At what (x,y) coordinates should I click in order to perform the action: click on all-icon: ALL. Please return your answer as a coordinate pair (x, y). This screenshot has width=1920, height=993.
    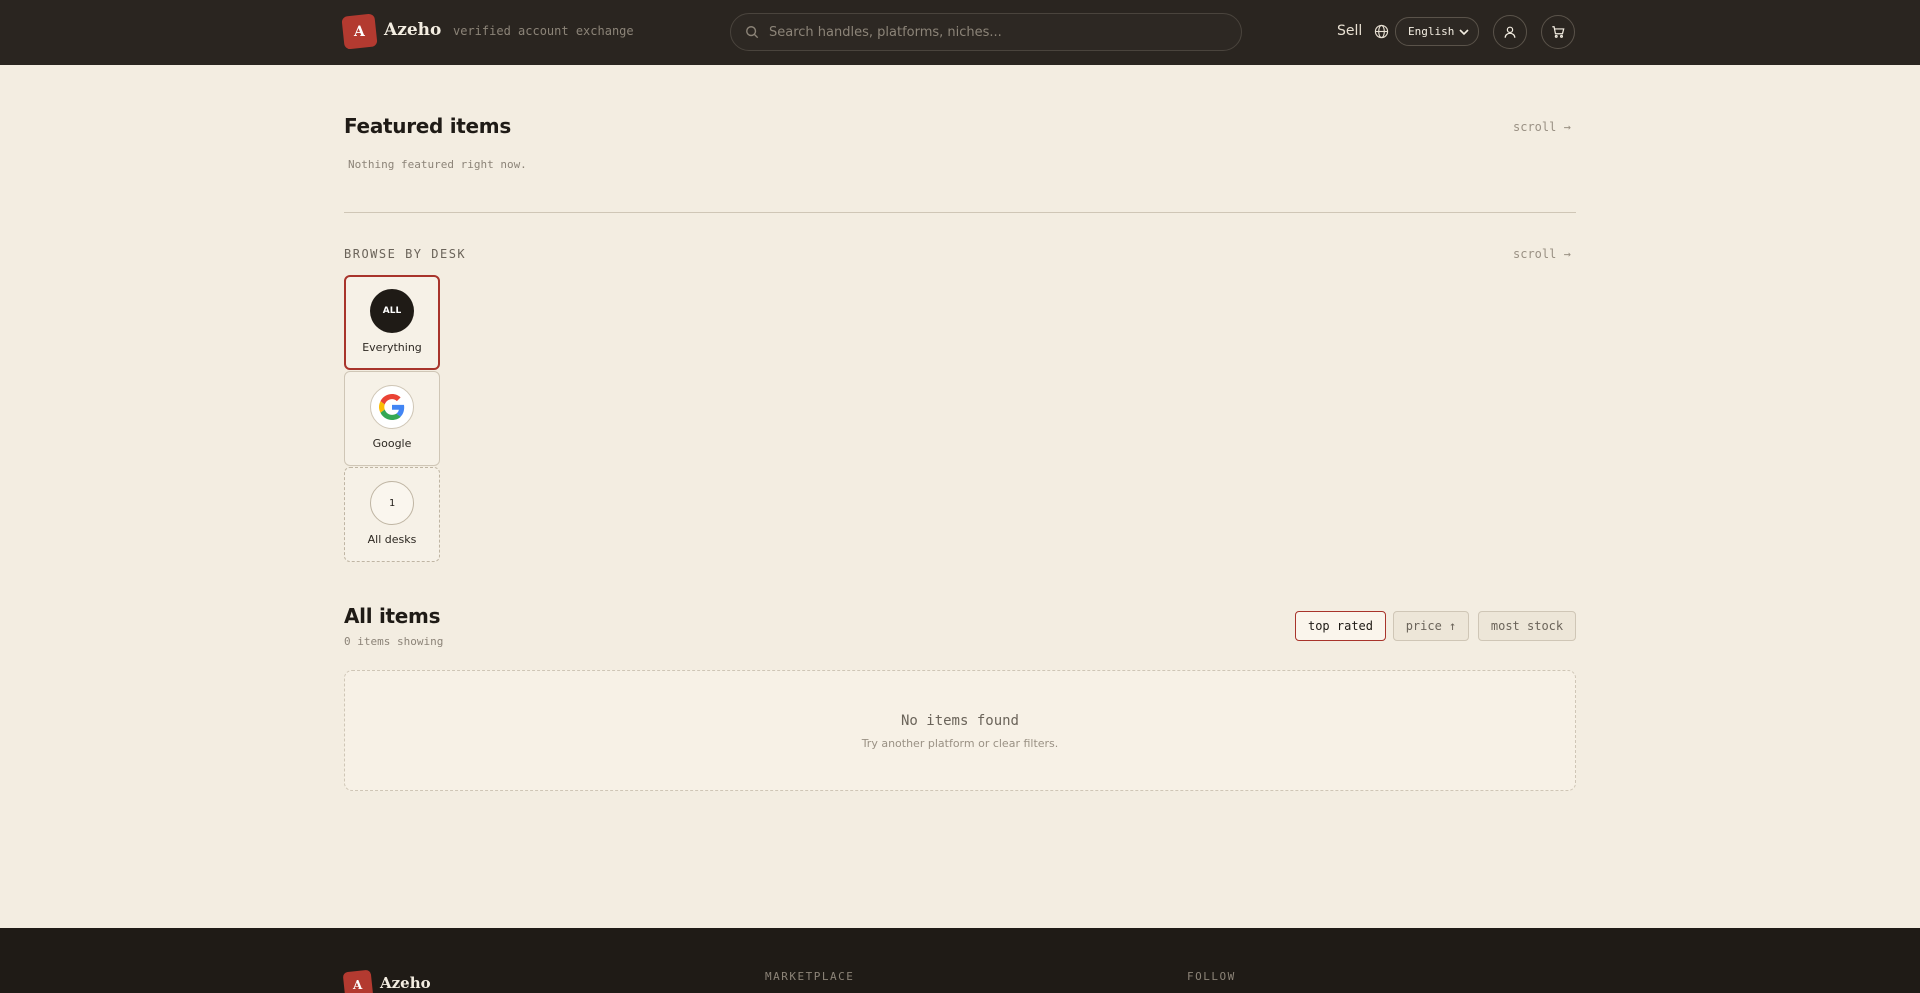
    Looking at the image, I should click on (392, 311).